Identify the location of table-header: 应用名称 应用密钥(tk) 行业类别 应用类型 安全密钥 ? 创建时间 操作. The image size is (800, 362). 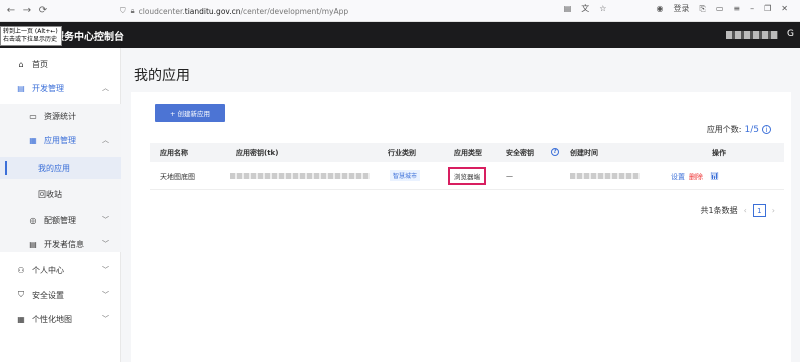
(467, 152).